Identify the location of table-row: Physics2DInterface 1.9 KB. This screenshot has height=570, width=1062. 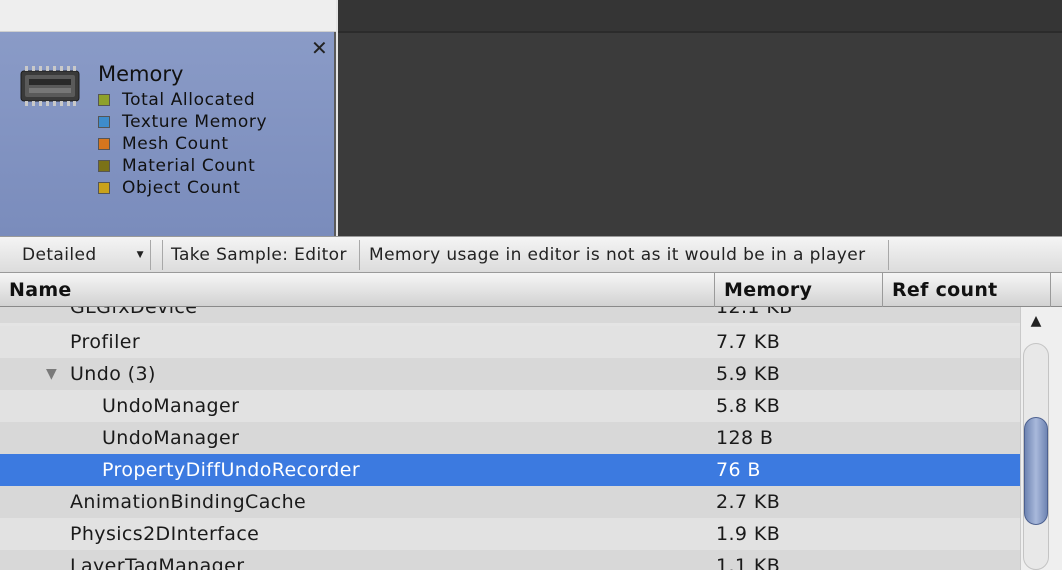
(510, 534).